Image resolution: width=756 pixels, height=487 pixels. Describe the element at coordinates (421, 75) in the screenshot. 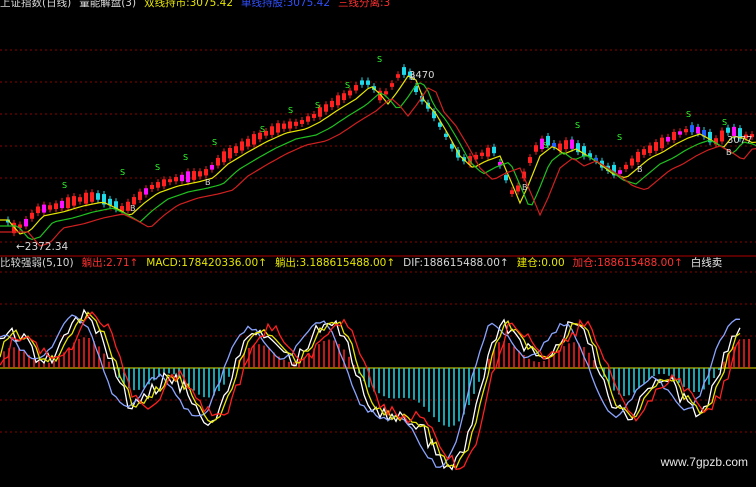

I see `price-peak-label: 3470` at that location.